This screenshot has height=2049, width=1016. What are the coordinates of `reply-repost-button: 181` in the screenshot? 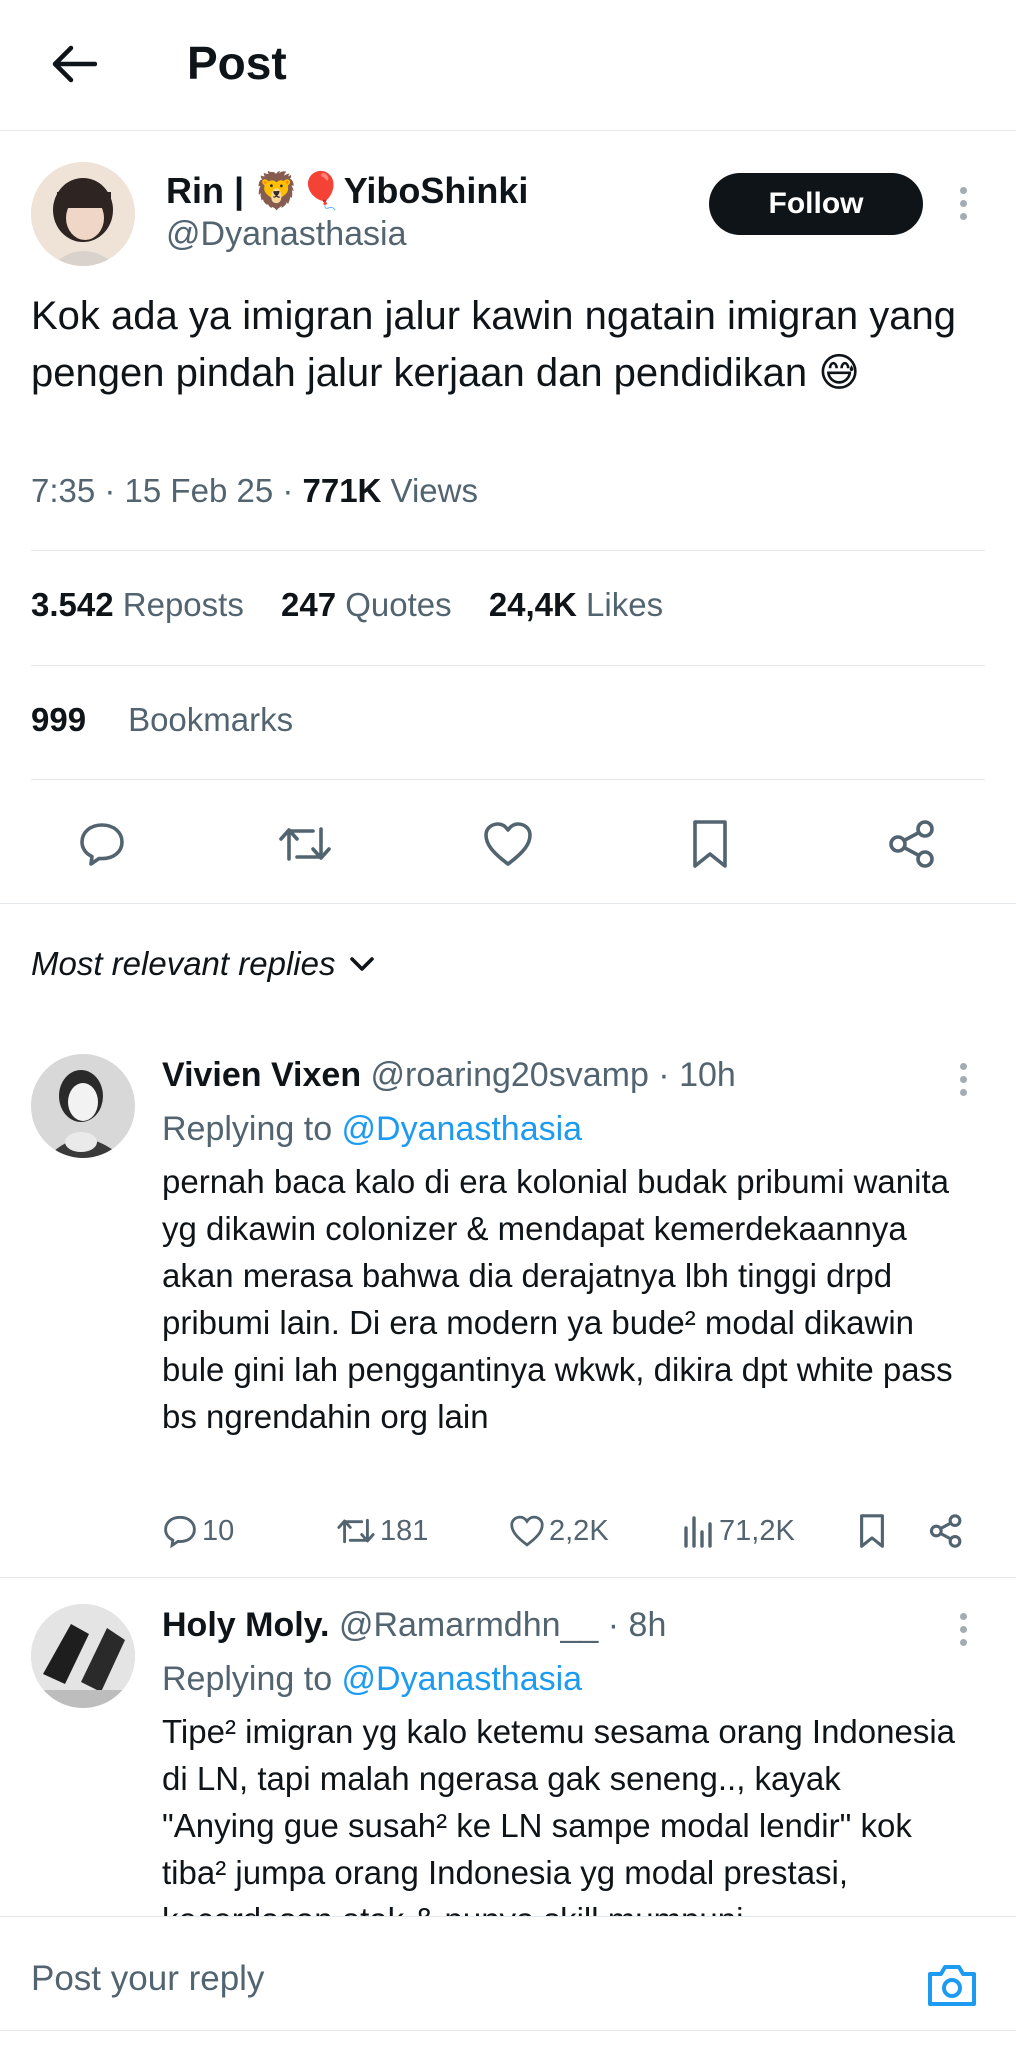 It's located at (382, 1531).